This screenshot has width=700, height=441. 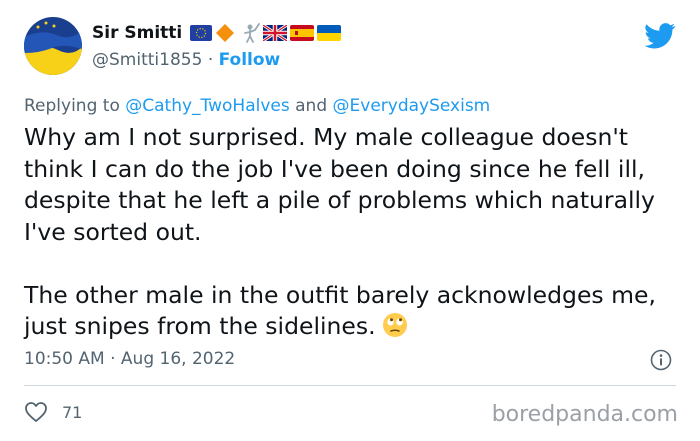 I want to click on follow-button: Follow, so click(x=250, y=60).